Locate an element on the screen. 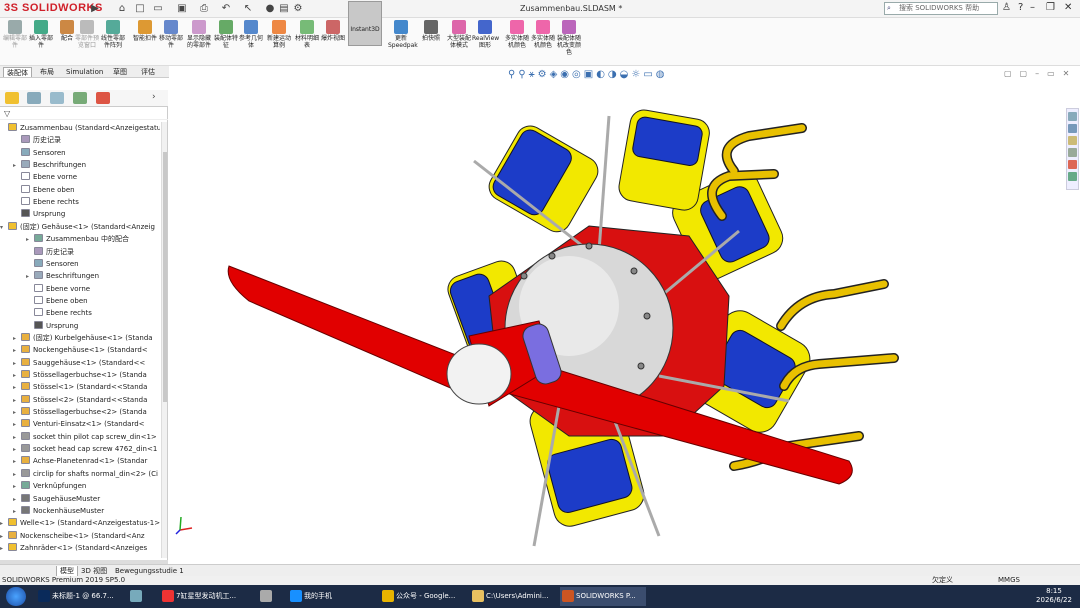 The width and height of the screenshot is (1080, 608). file-properties-icon: ▤ is located at coordinates (284, 9).